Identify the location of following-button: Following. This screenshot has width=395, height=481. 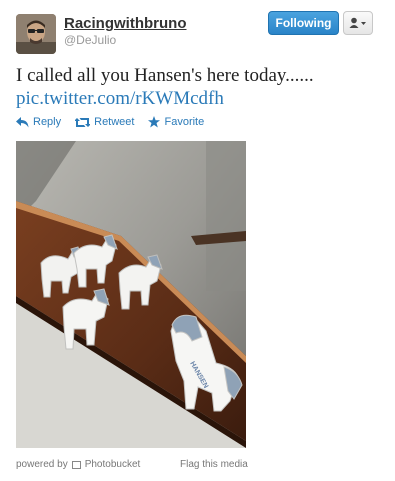
(303, 23).